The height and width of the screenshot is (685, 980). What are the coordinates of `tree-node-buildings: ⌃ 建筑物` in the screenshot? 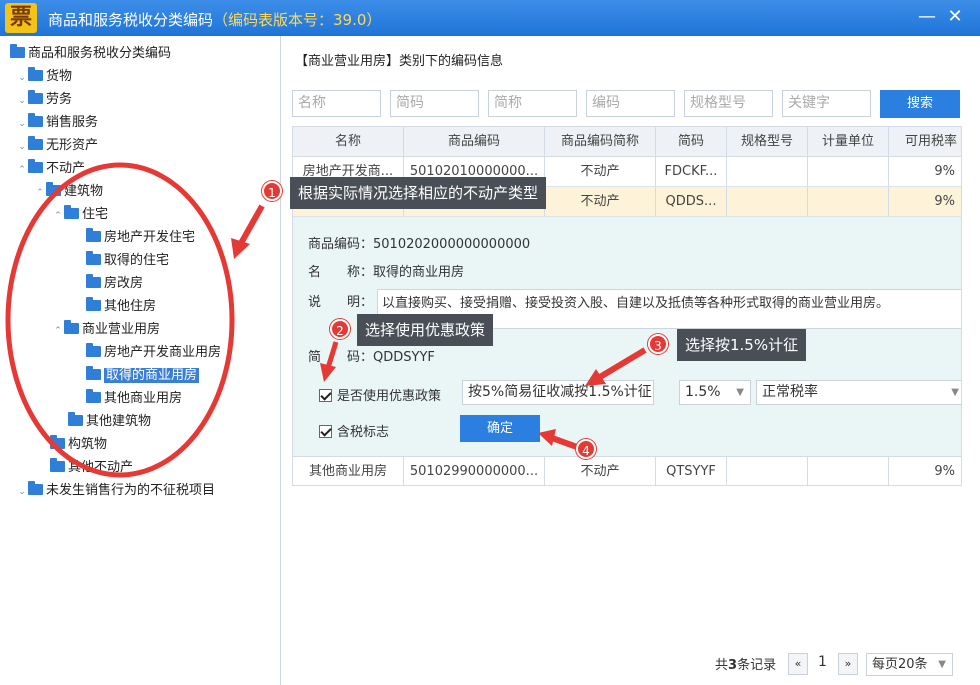 It's located at (68, 192).